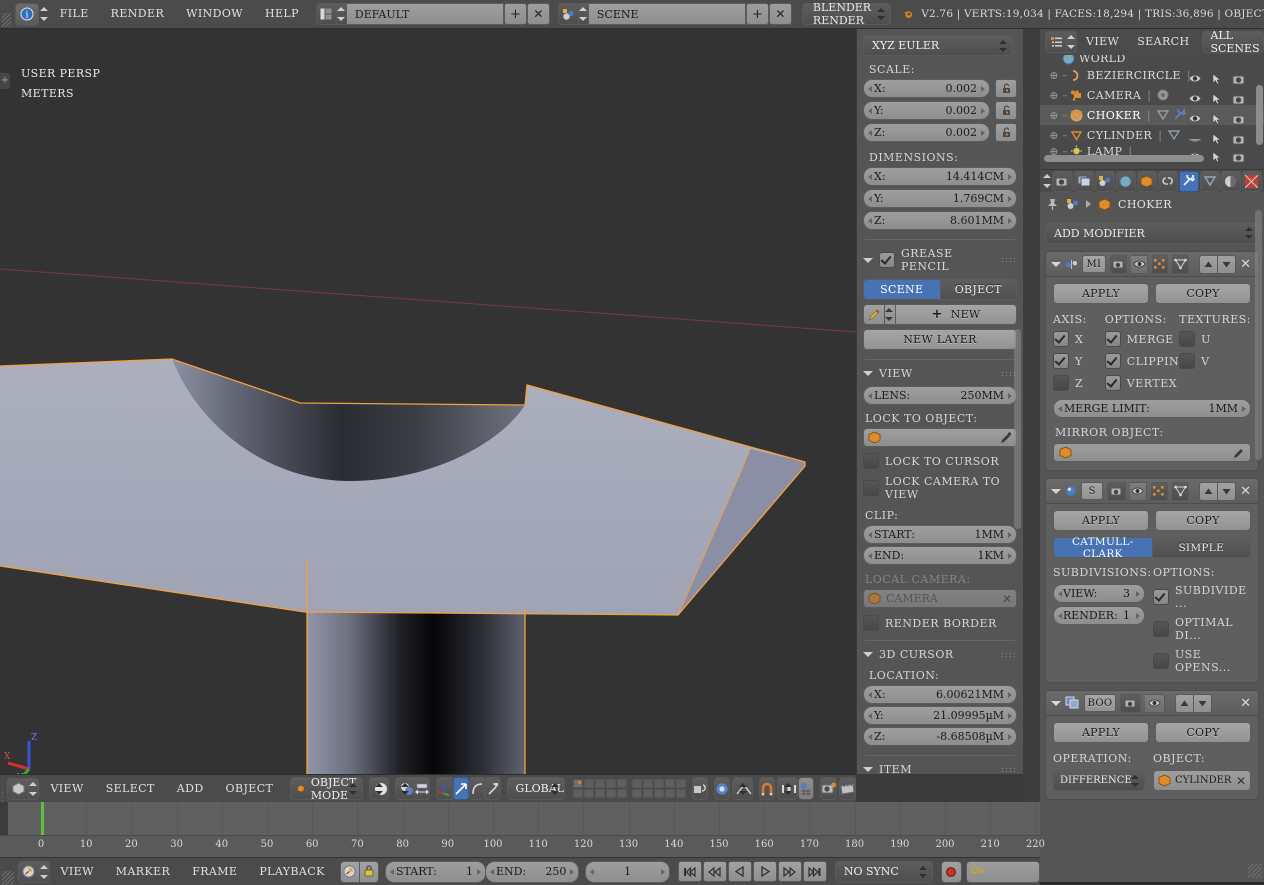 The image size is (1264, 885). Describe the element at coordinates (940, 198) in the screenshot. I see `dimension-y-field: Y: 1.769CM` at that location.